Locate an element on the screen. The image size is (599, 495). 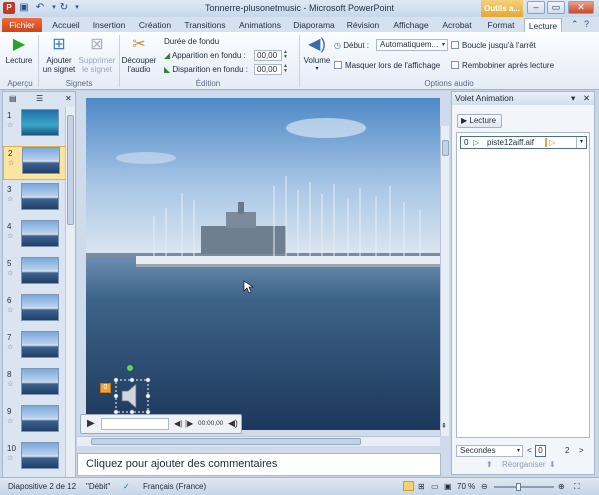
tab-accueil: Accueil is located at coordinates (66, 25).